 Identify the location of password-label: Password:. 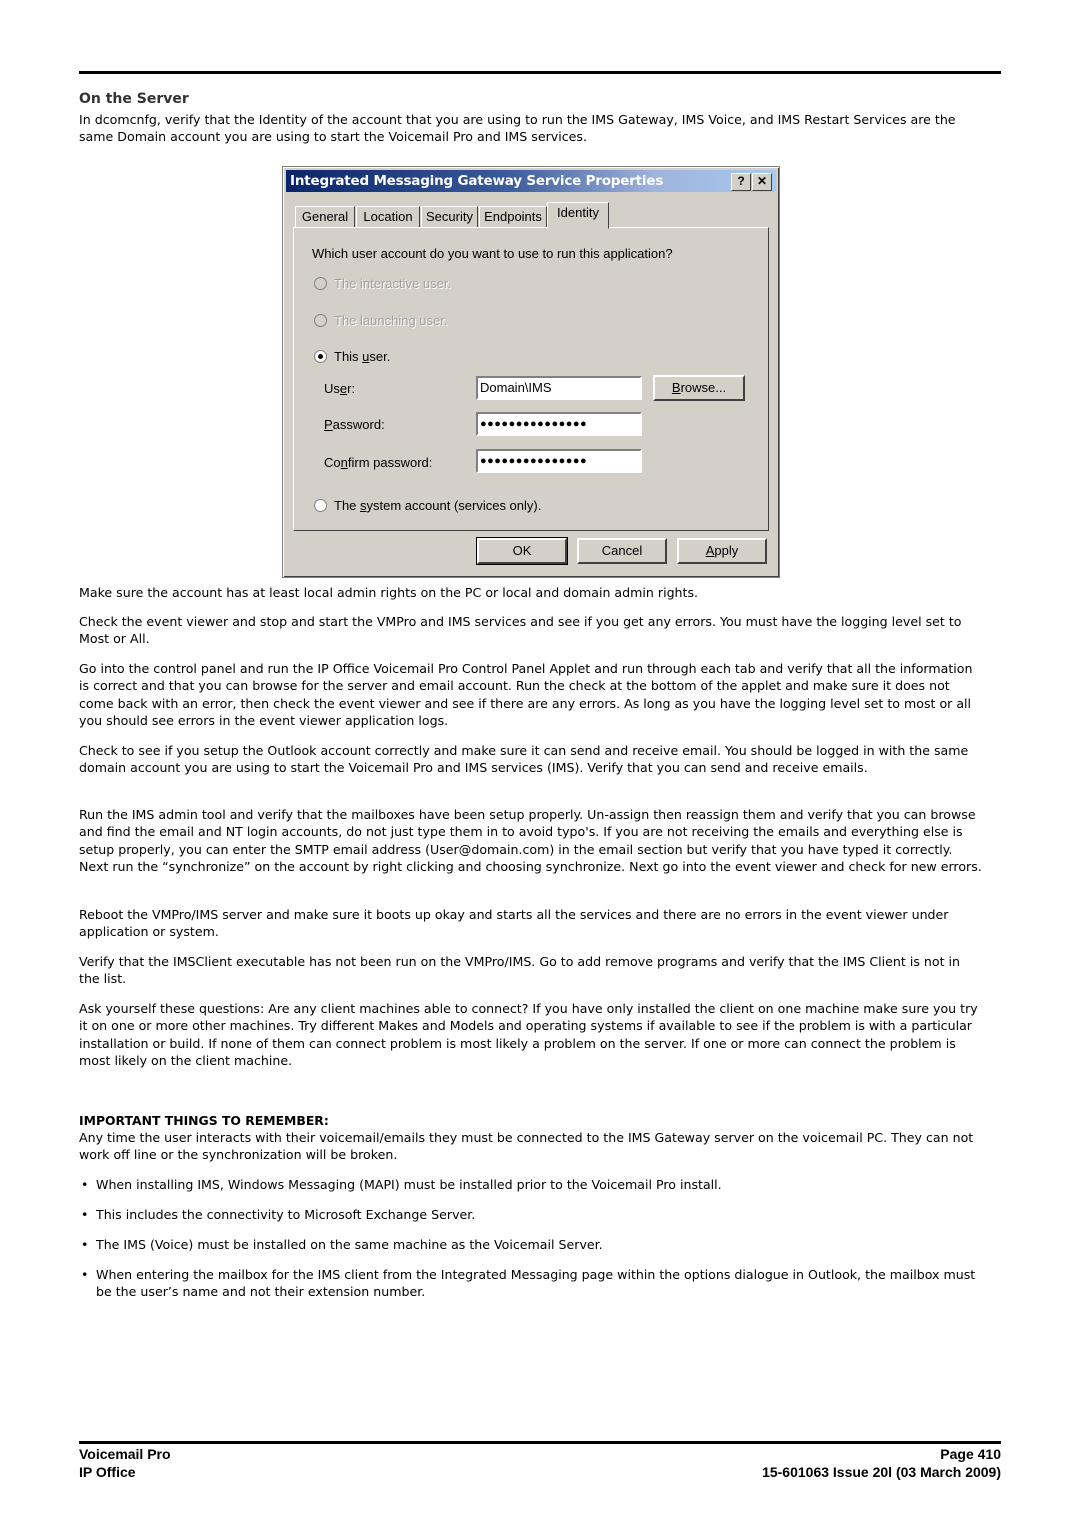
(354, 424).